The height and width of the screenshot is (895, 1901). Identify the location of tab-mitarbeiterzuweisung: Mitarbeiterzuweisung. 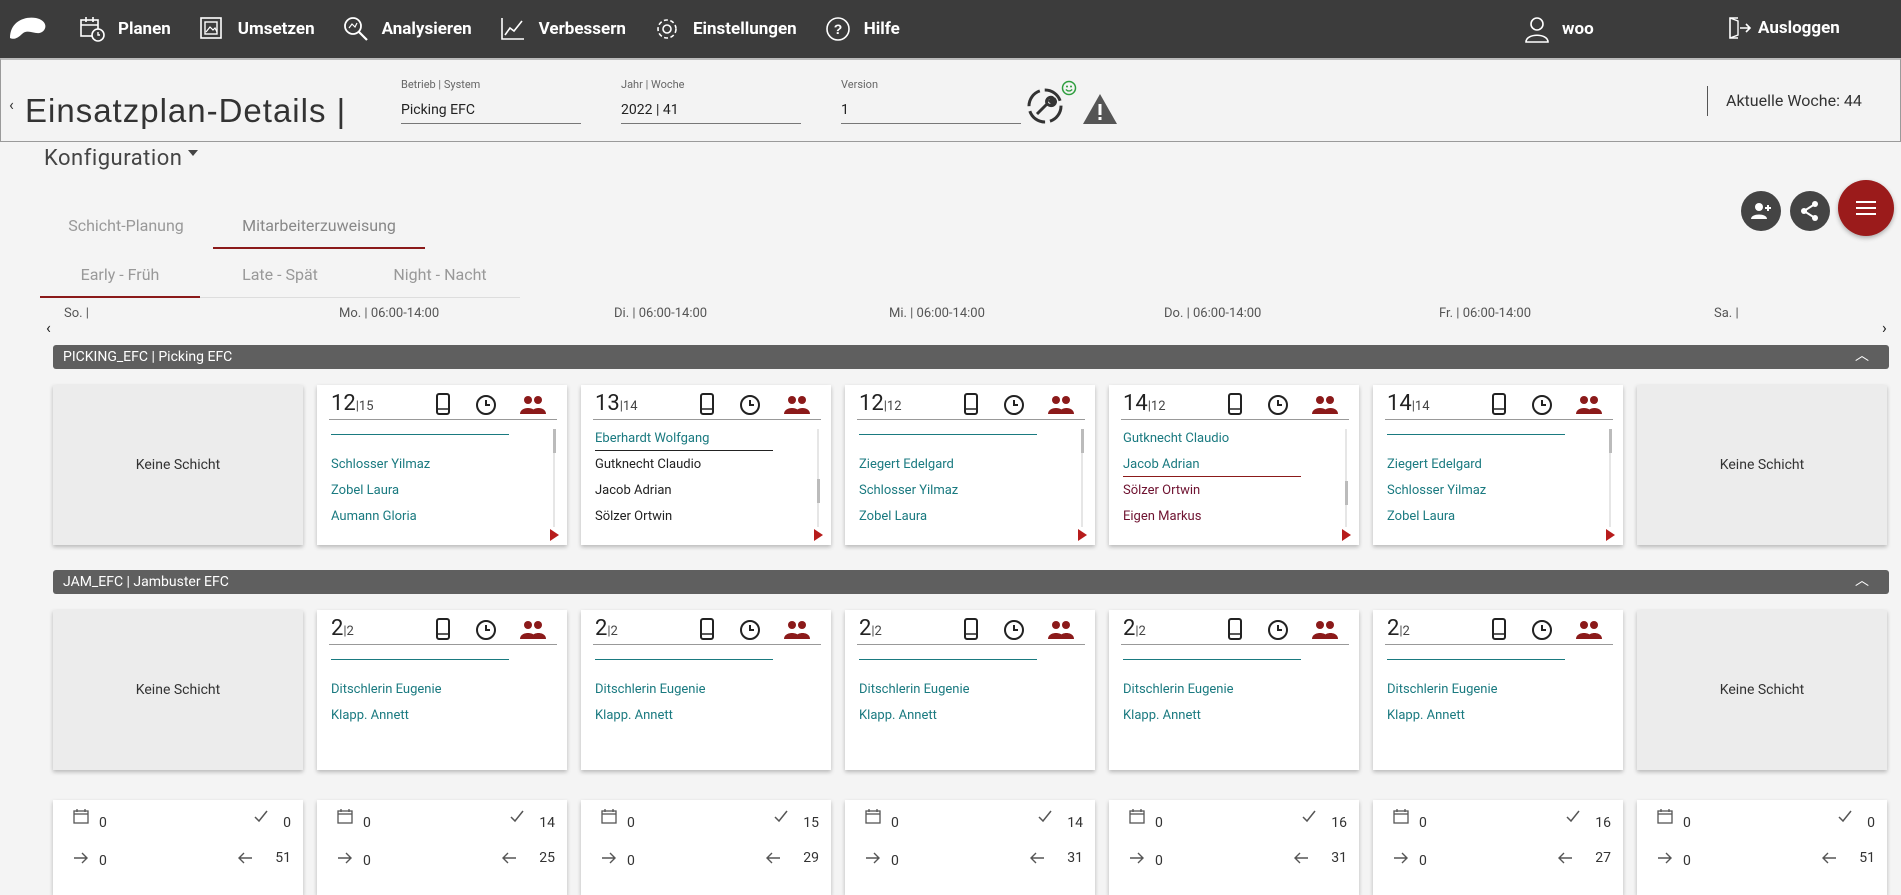
(319, 225).